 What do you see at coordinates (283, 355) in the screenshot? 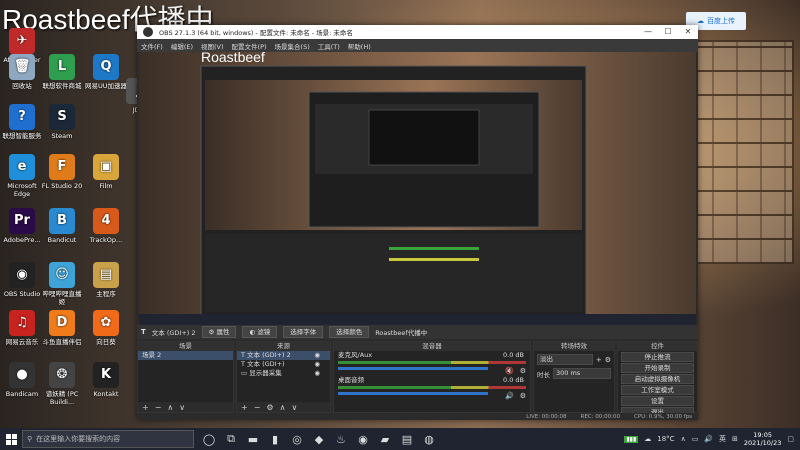
I see `source-item: T 文本 (GDI+) 2 ◉` at bounding box center [283, 355].